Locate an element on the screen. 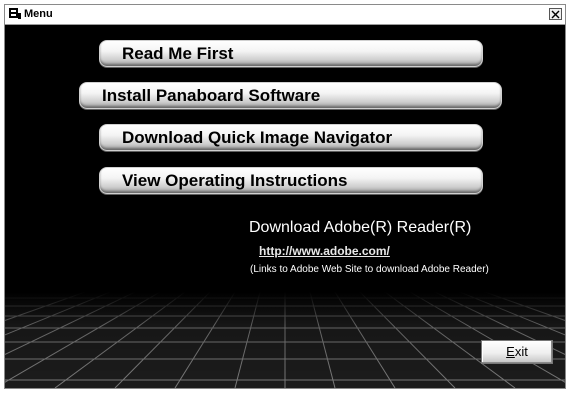  adobe-website-link: http://www.adobe.com/ is located at coordinates (324, 251).